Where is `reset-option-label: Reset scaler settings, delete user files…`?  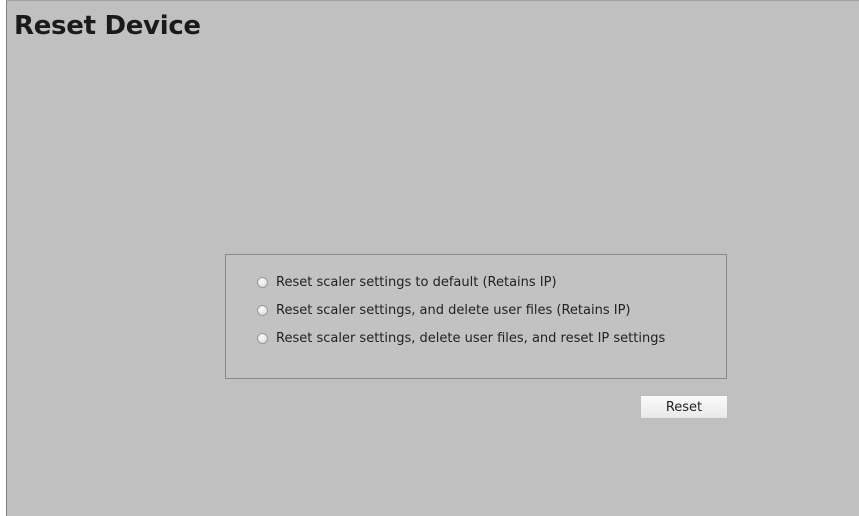
reset-option-label: Reset scaler settings, delete user files… is located at coordinates (471, 338).